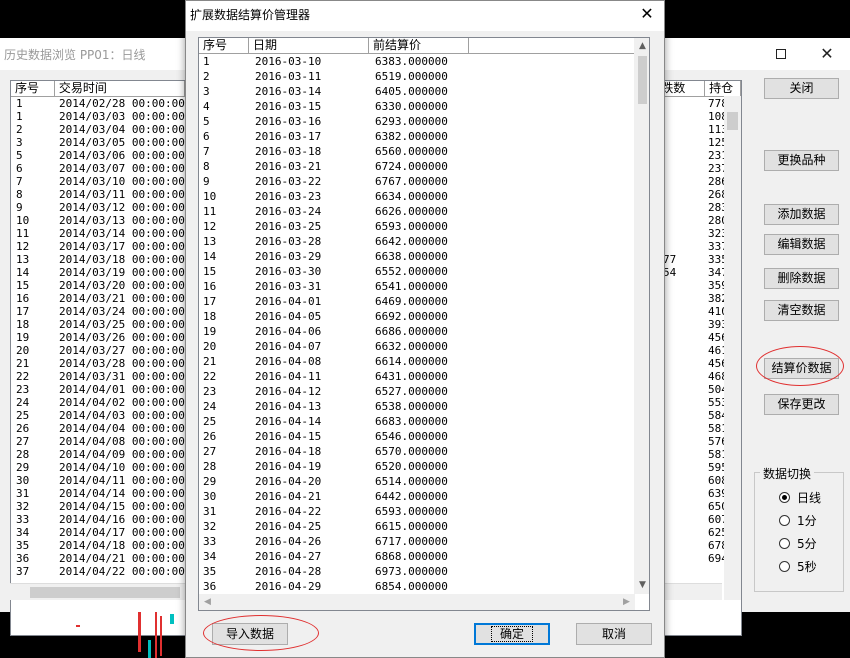 This screenshot has height=658, width=850. I want to click on col-header-position: 持仓, so click(723, 89).